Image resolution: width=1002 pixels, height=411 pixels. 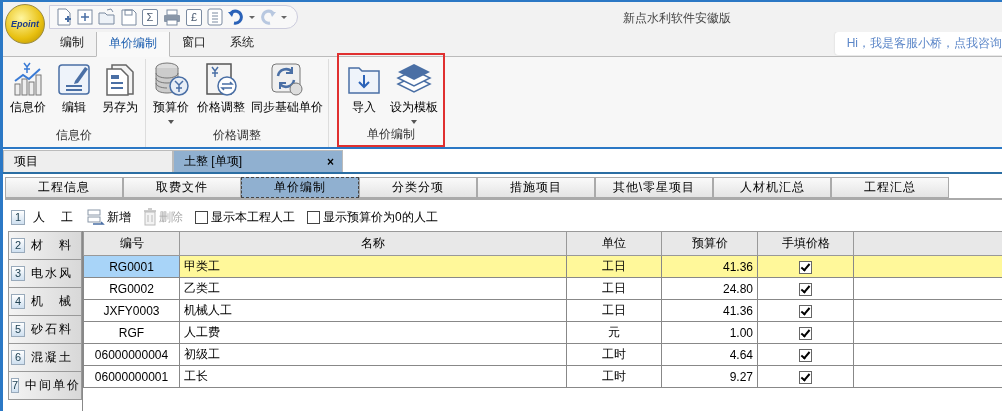 I want to click on toolbar-icon: £, so click(x=194, y=17).